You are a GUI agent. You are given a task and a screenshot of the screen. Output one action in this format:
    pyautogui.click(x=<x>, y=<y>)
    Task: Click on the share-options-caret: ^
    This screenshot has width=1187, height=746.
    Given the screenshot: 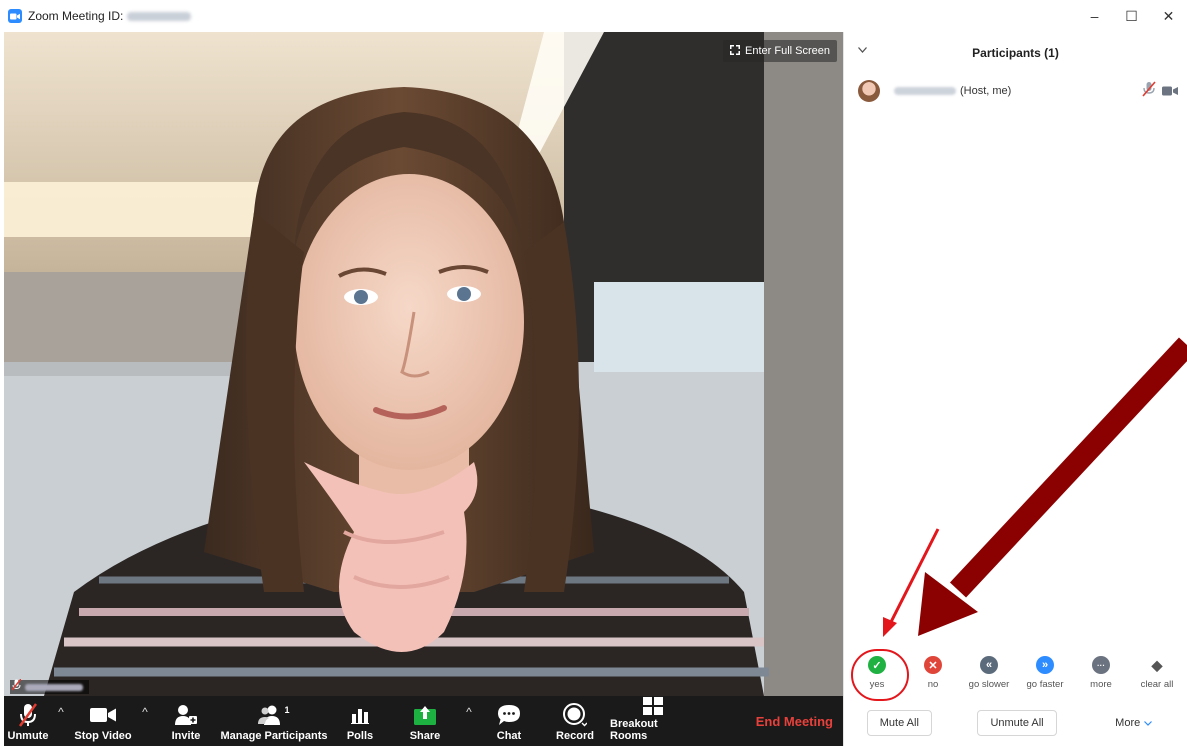 What is the action you would take?
    pyautogui.click(x=469, y=721)
    